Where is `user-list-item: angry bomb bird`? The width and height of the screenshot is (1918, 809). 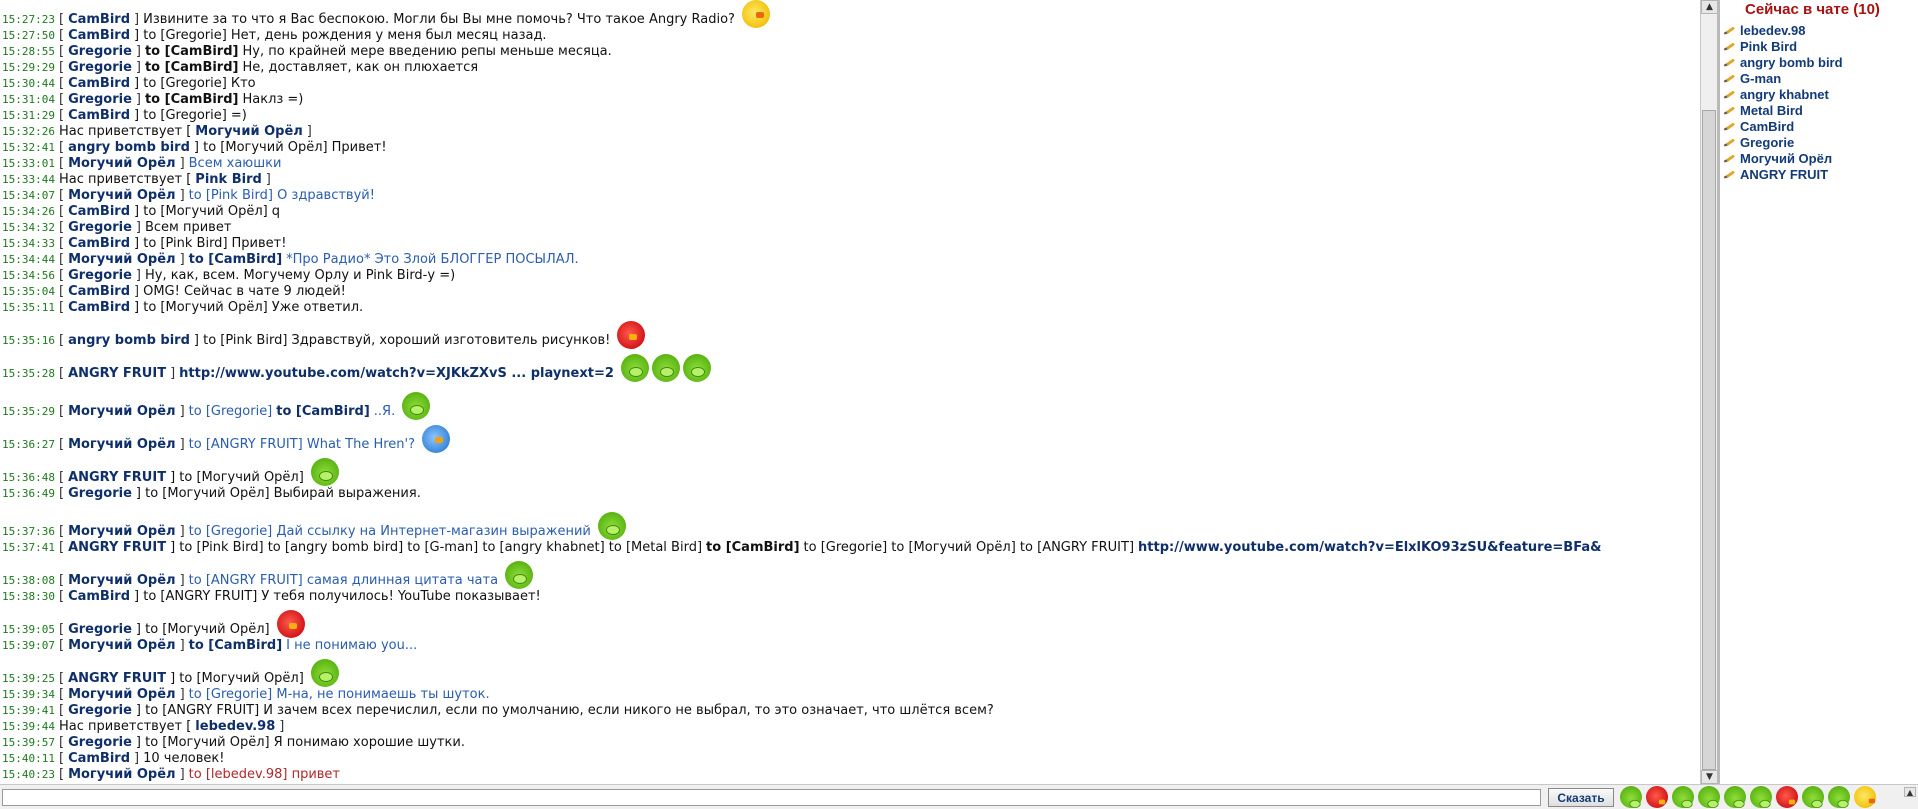 user-list-item: angry bomb bird is located at coordinates (1819, 62).